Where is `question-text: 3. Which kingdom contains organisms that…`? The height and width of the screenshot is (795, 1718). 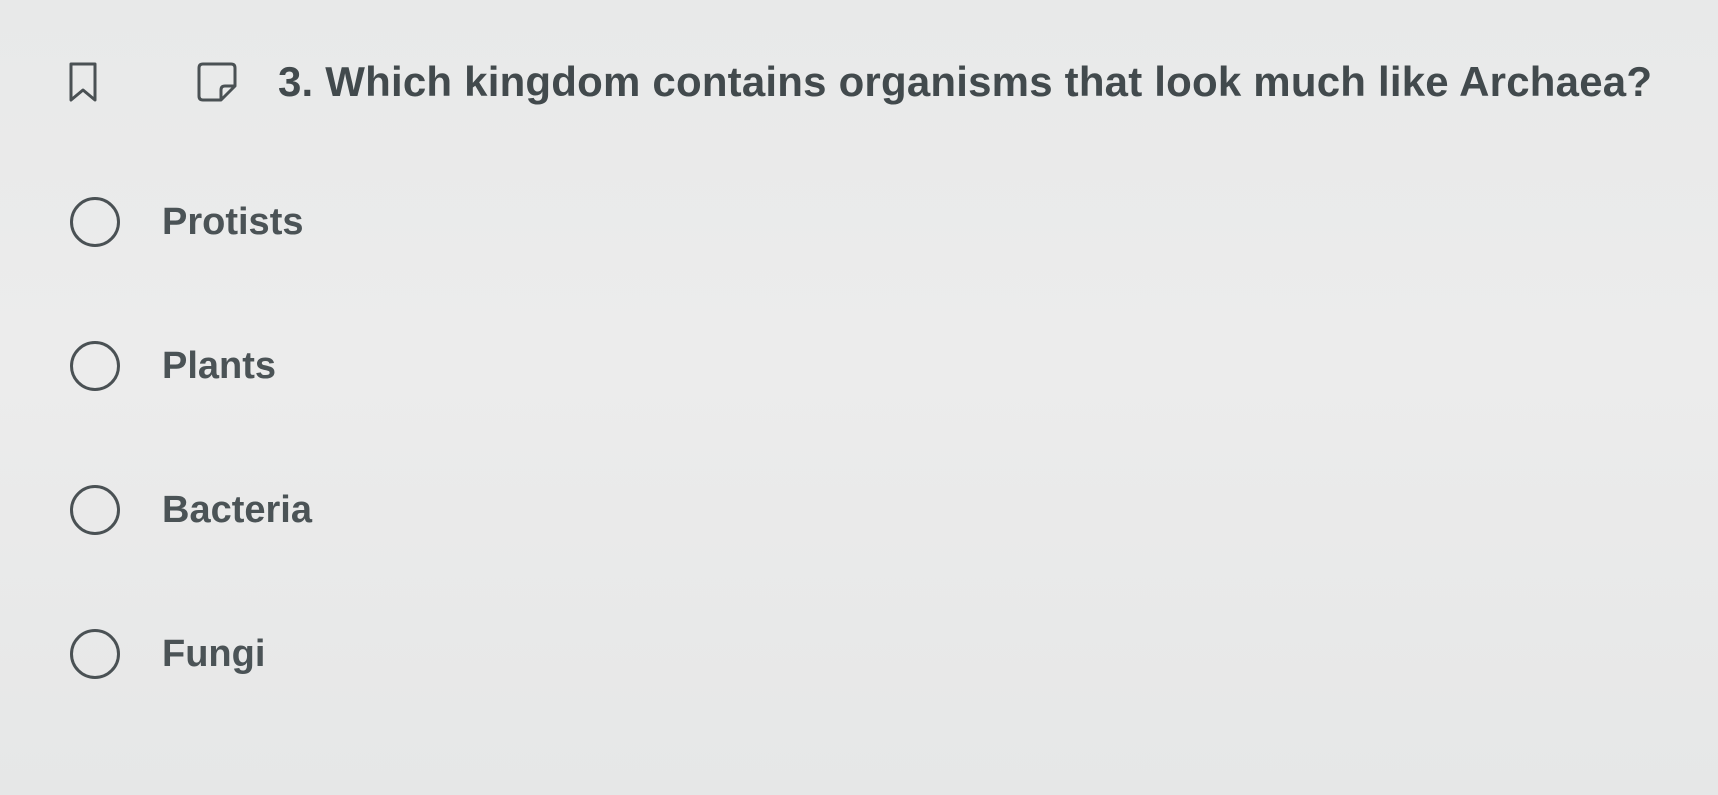 question-text: 3. Which kingdom contains organisms that… is located at coordinates (965, 81).